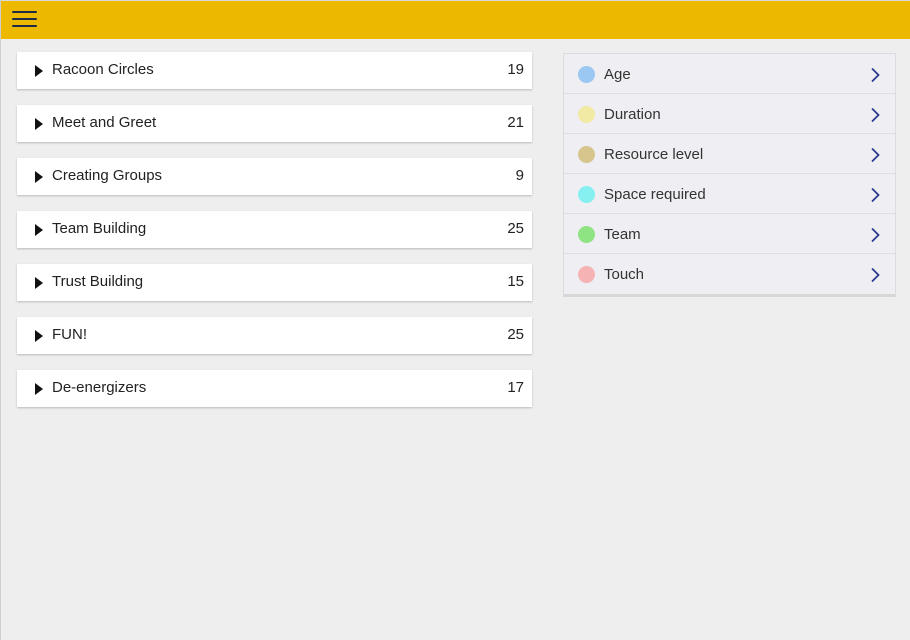  I want to click on category-de-energizers: De-energizers 17, so click(274, 388).